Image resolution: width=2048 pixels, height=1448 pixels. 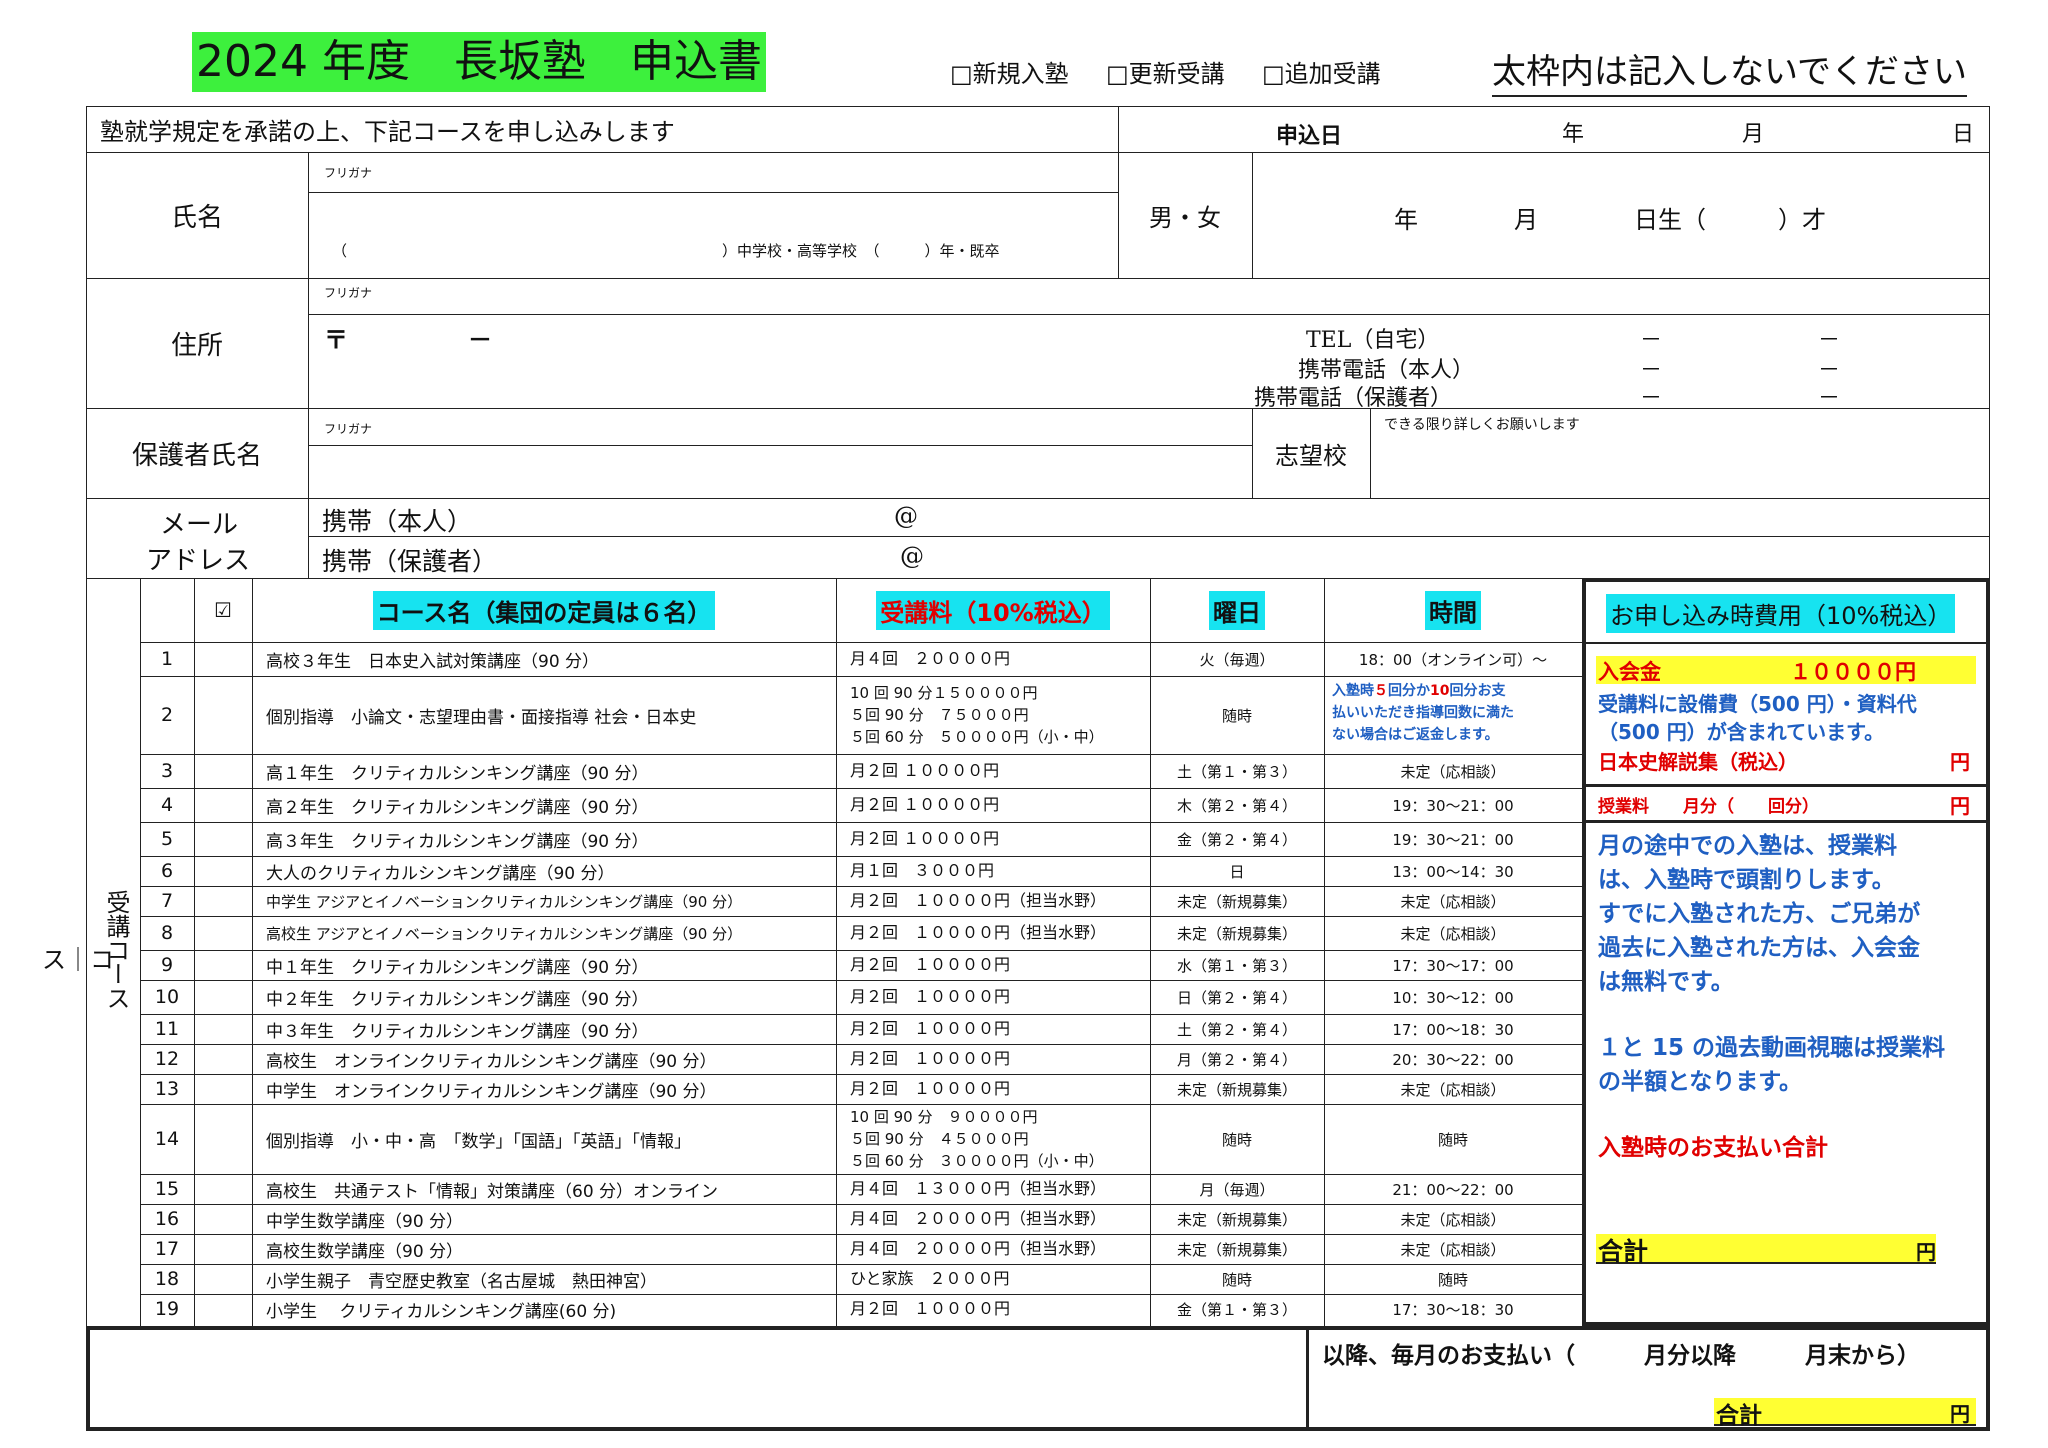 I want to click on course-number: 3, so click(x=167, y=771).